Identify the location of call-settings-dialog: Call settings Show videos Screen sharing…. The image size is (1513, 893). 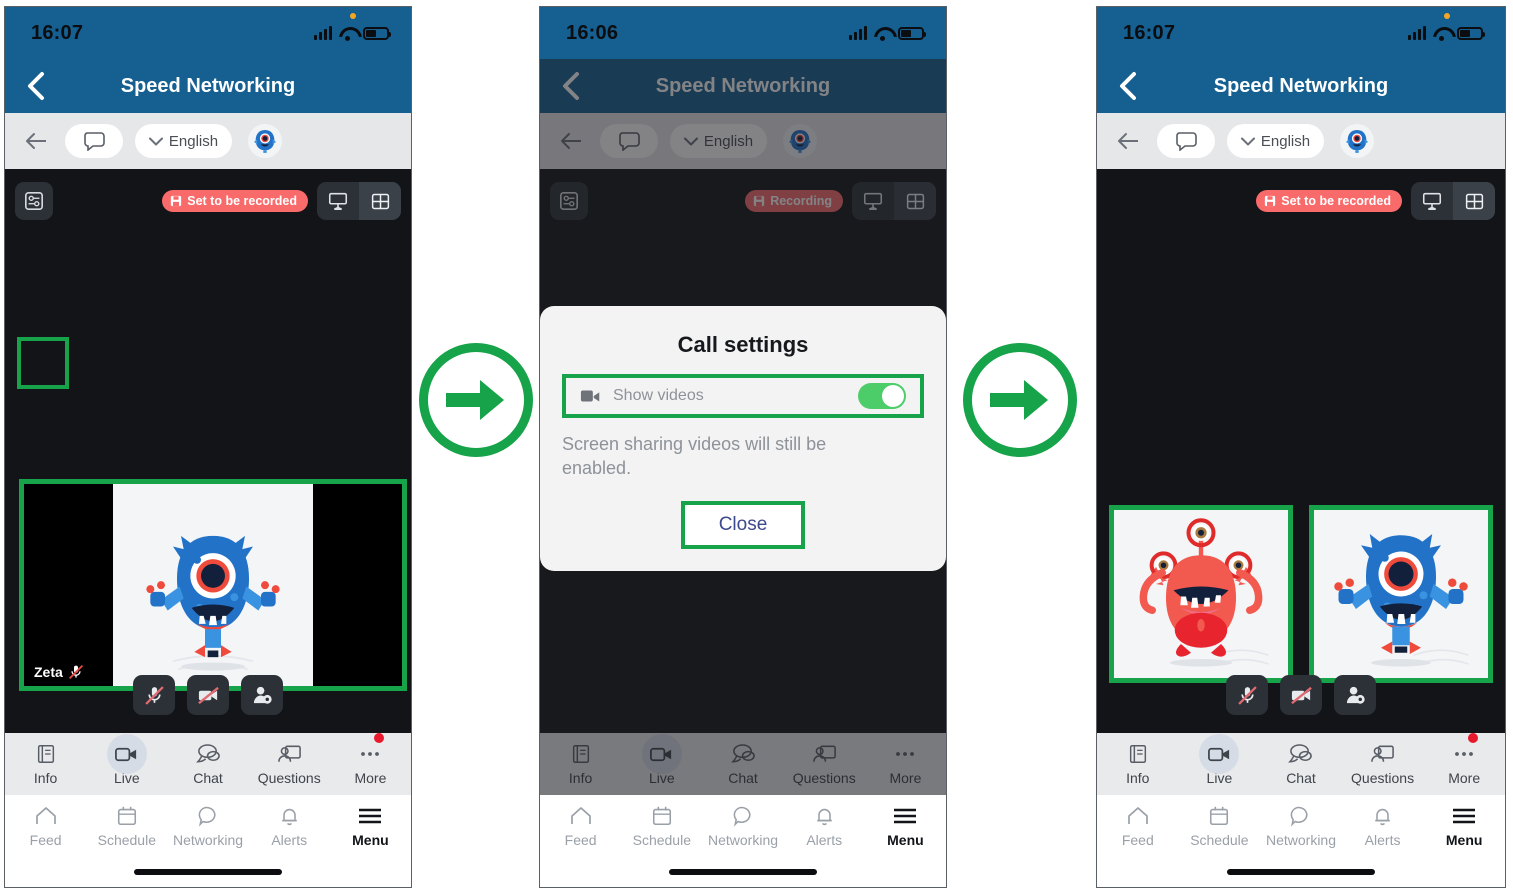
(743, 438).